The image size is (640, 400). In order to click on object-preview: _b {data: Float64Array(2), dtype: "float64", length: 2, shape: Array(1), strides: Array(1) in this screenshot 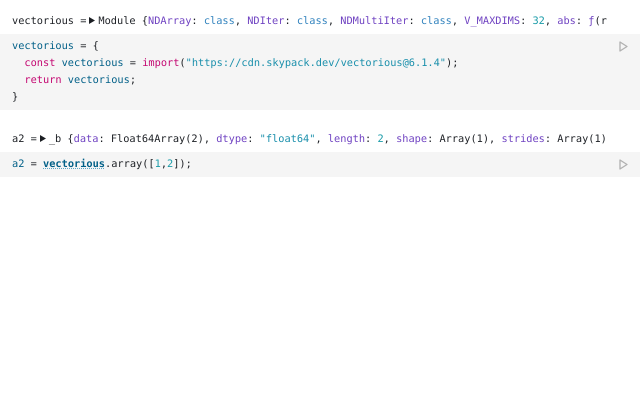, I will do `click(327, 138)`.